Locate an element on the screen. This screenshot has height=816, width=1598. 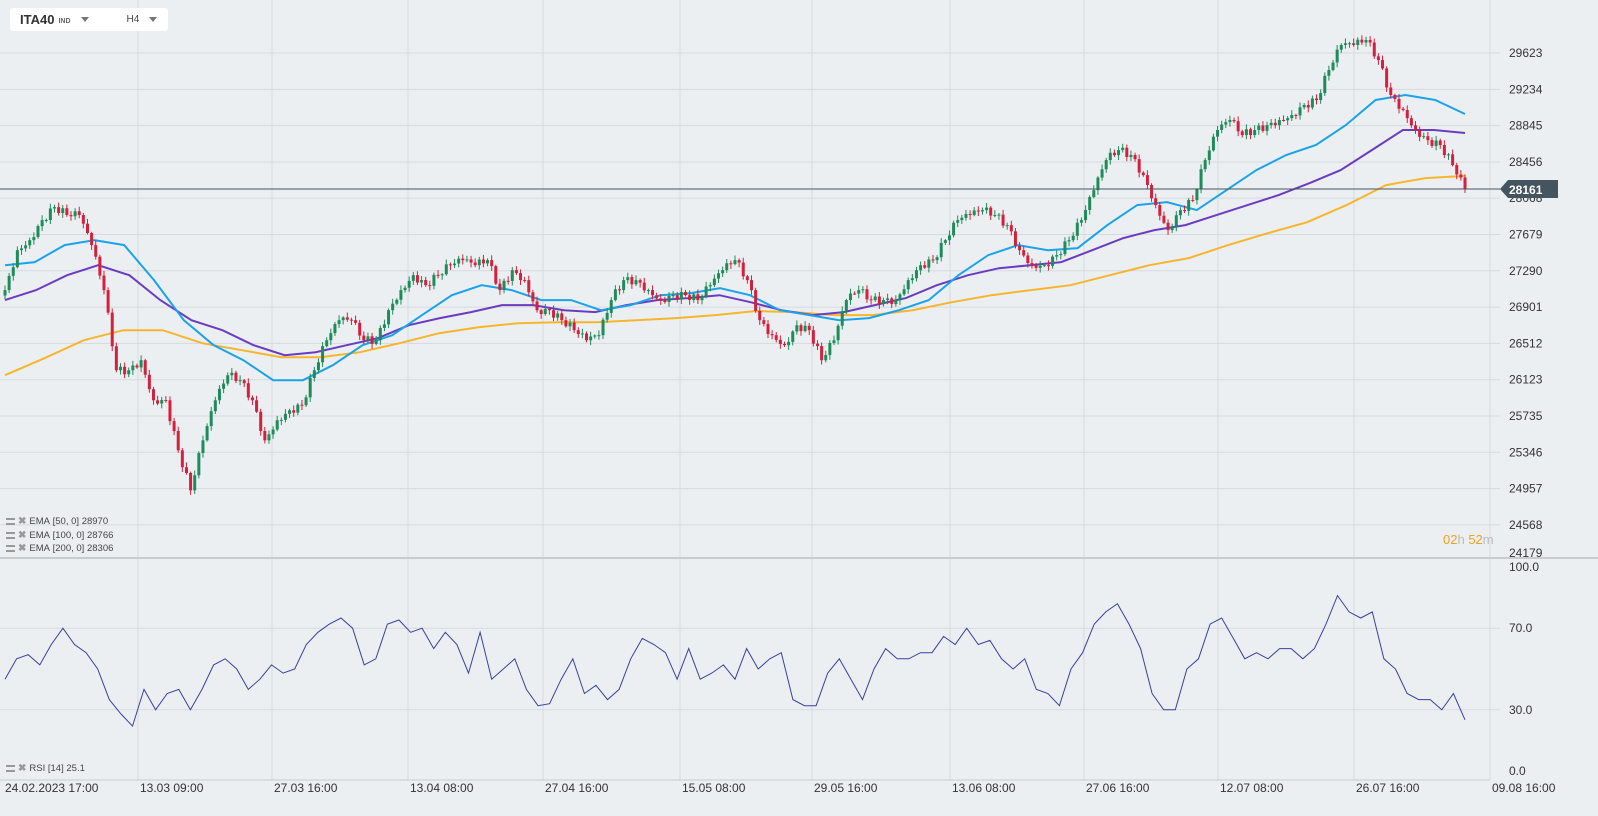
time-tick-label: 13.03 09:00 is located at coordinates (172, 788).